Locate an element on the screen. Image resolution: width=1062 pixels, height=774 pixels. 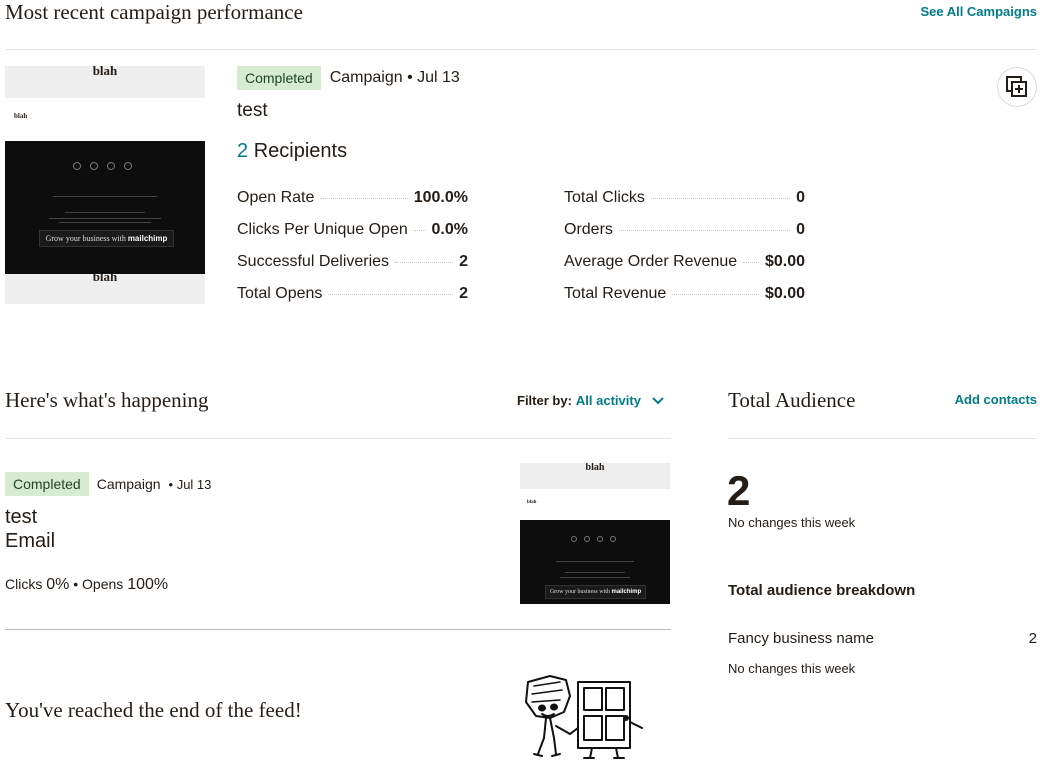
stat-total-clicks: Total Clicks 0 is located at coordinates (684, 197).